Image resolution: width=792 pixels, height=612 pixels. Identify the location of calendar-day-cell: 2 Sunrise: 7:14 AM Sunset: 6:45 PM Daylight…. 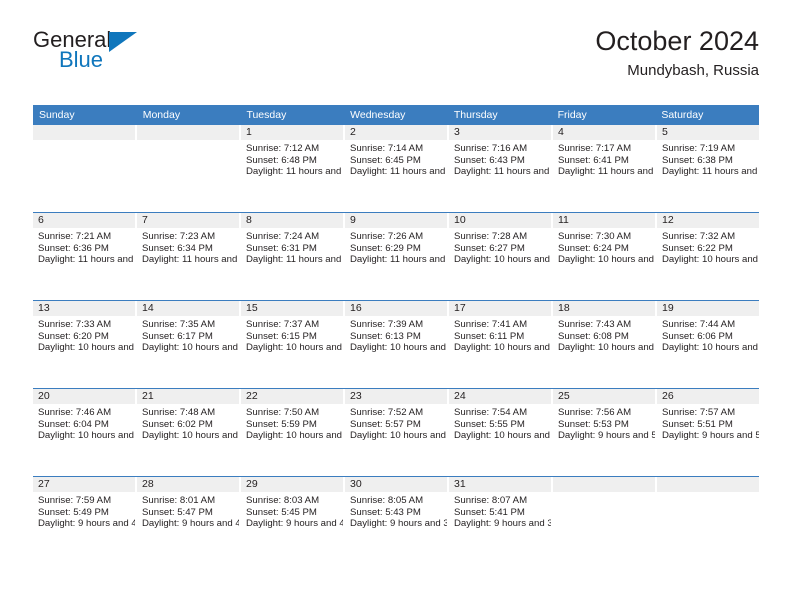
(397, 168).